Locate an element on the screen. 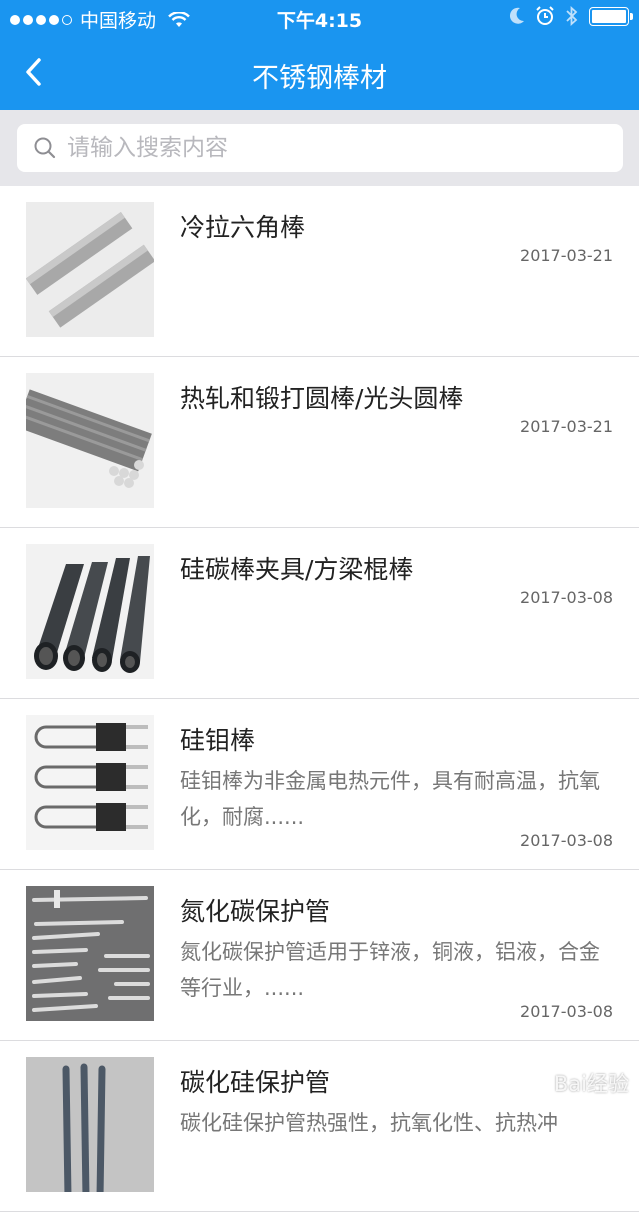 This screenshot has height=1212, width=639. search-box is located at coordinates (320, 148).